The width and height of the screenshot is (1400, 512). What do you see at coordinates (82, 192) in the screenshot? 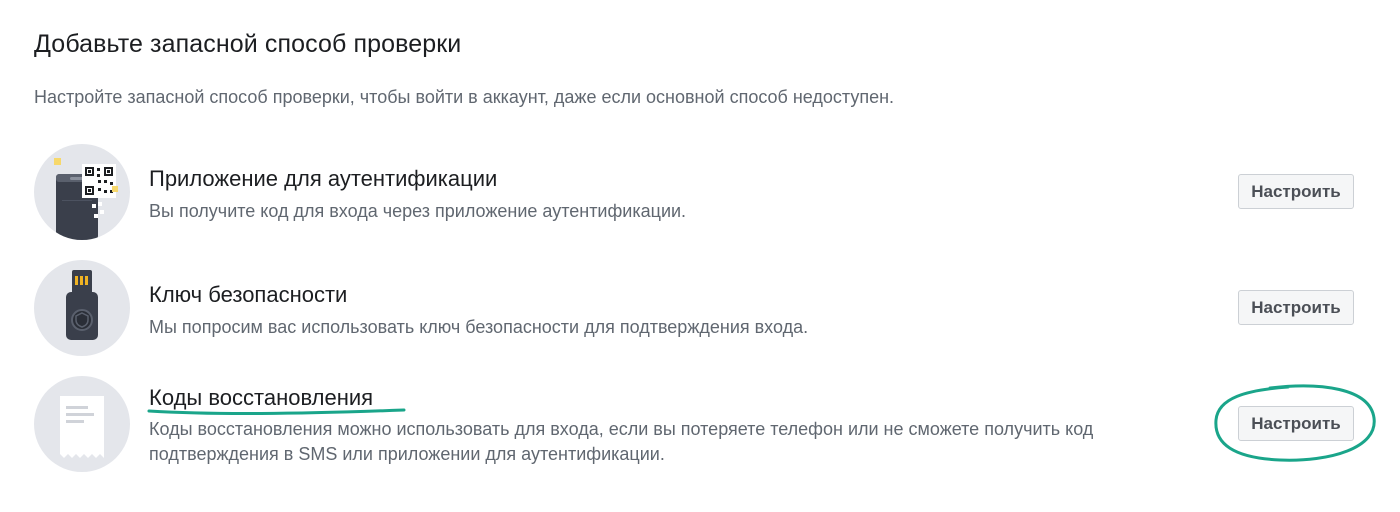
I see `authenticator-app-icon` at bounding box center [82, 192].